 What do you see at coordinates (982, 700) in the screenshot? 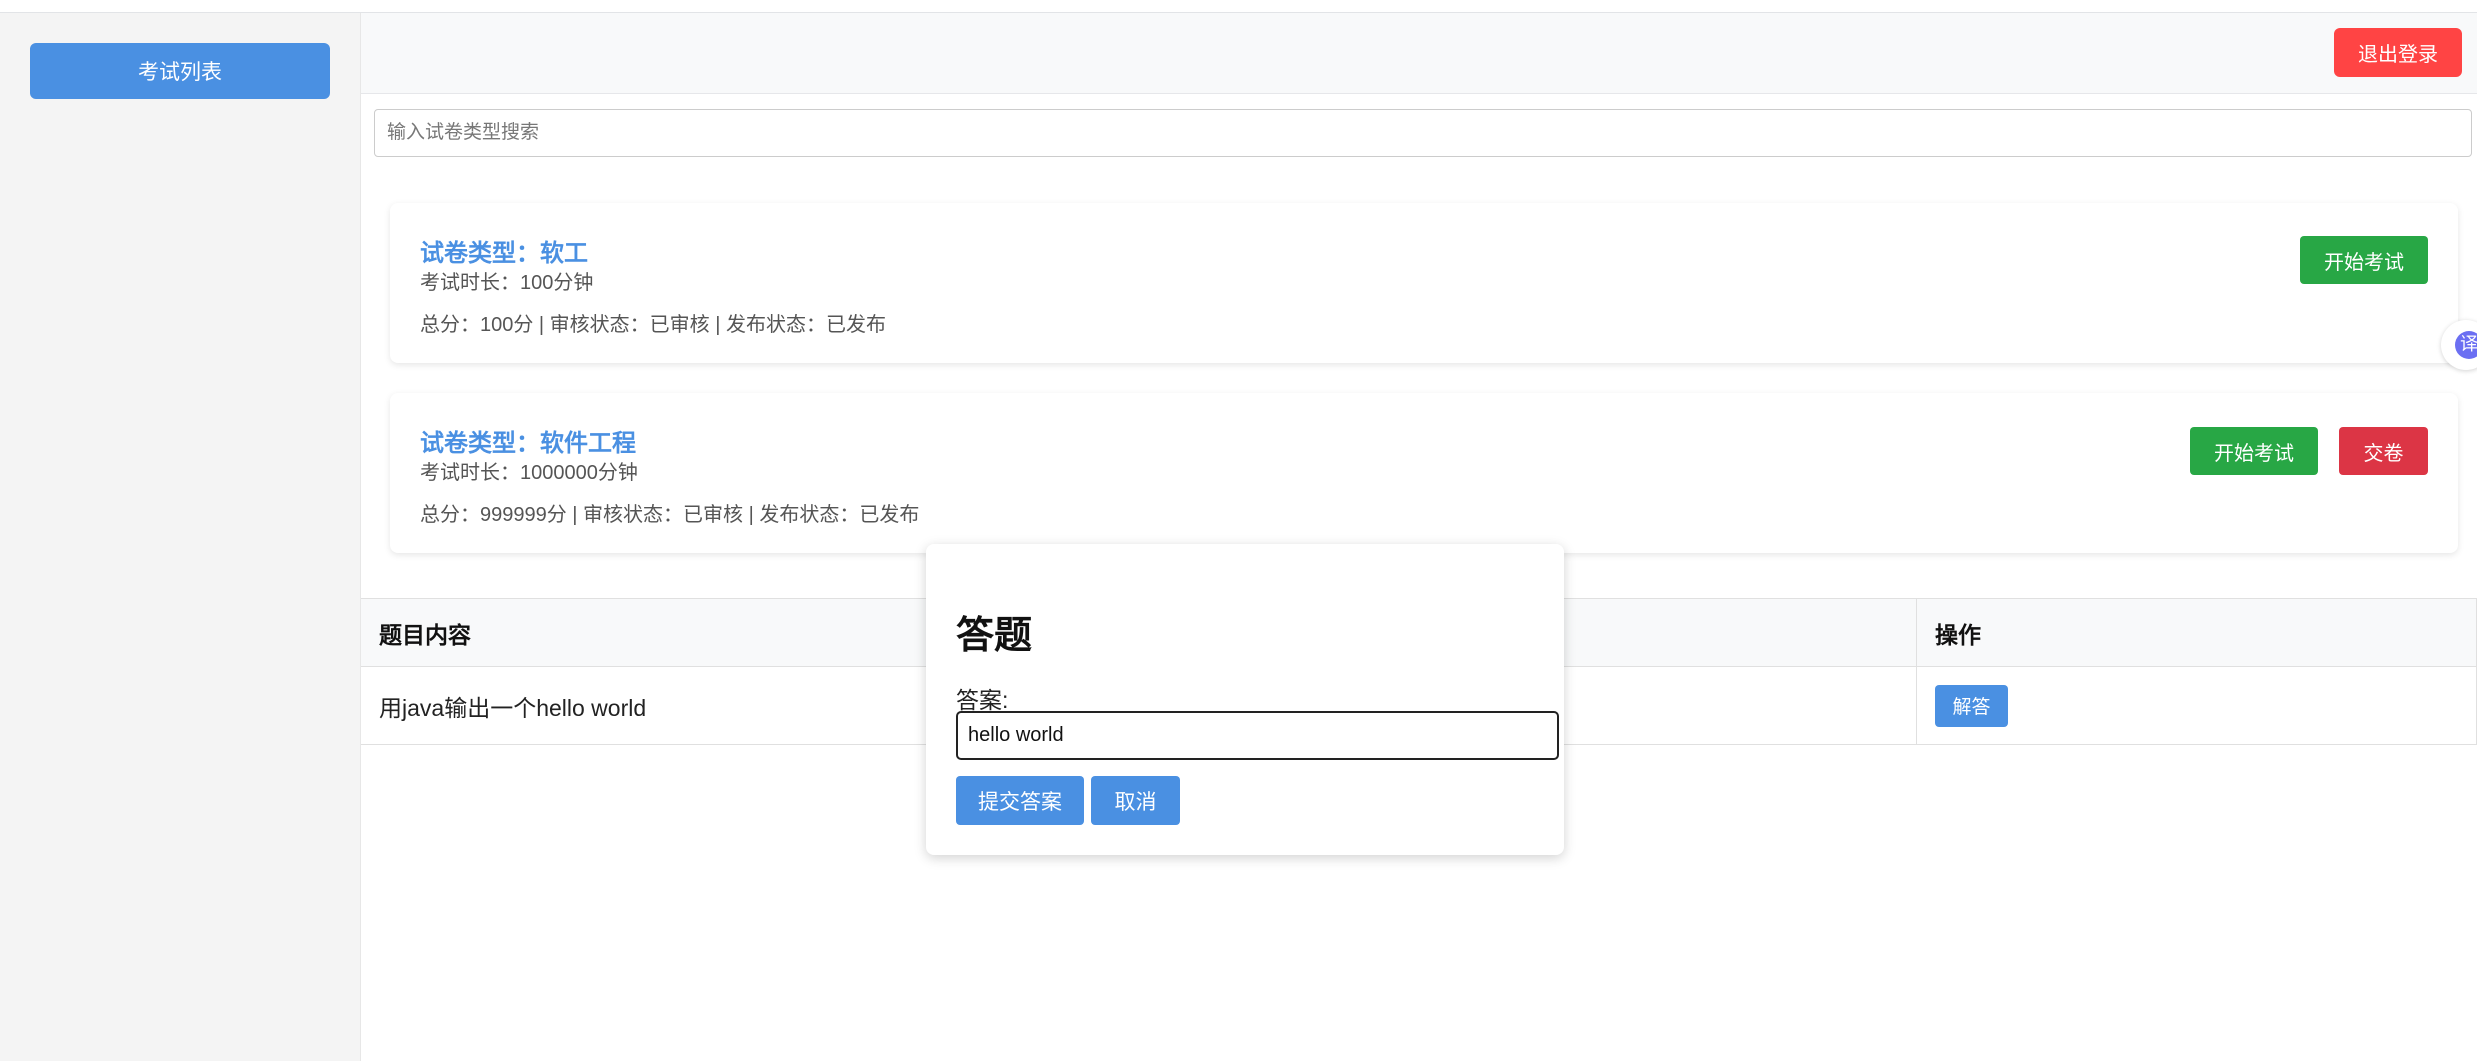
I see `answer-label: 答案:` at bounding box center [982, 700].